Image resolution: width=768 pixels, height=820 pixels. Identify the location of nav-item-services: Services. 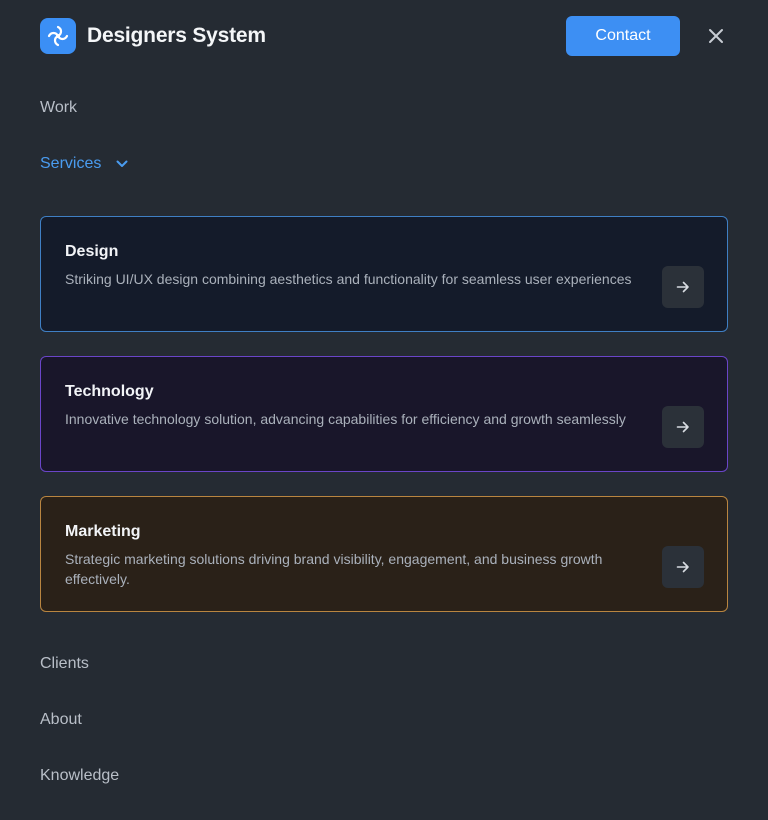
(84, 164).